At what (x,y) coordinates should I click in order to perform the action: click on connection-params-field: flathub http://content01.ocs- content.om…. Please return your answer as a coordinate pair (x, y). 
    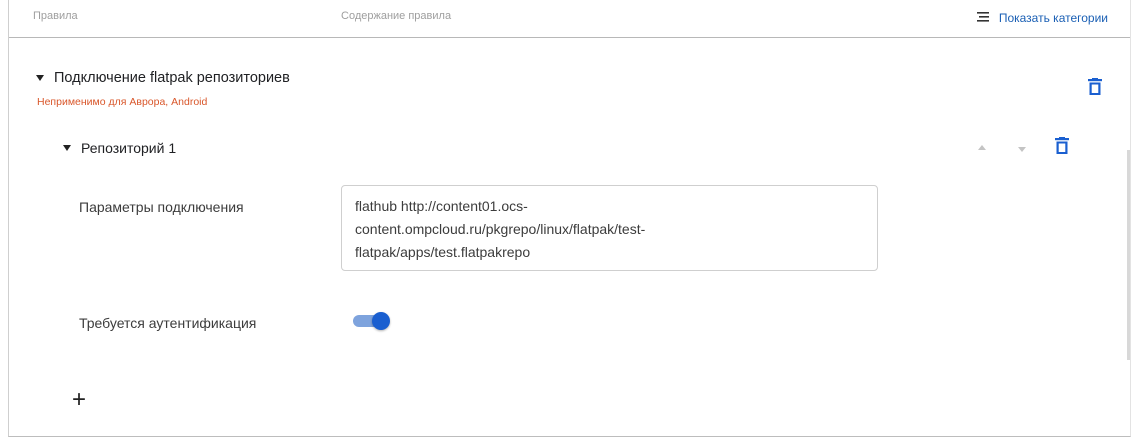
    Looking at the image, I should click on (609, 228).